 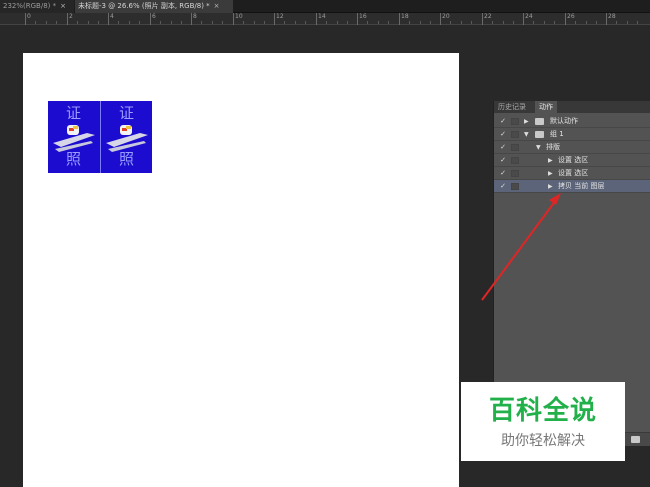 What do you see at coordinates (572, 134) in the screenshot?
I see `action-row: ✓ ▼ 组 1` at bounding box center [572, 134].